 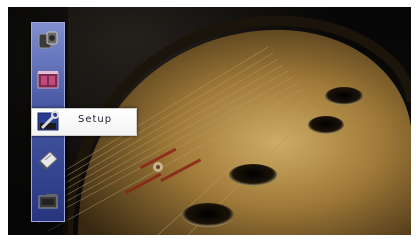 I want to click on menu-item-setup: Setup, so click(x=84, y=122).